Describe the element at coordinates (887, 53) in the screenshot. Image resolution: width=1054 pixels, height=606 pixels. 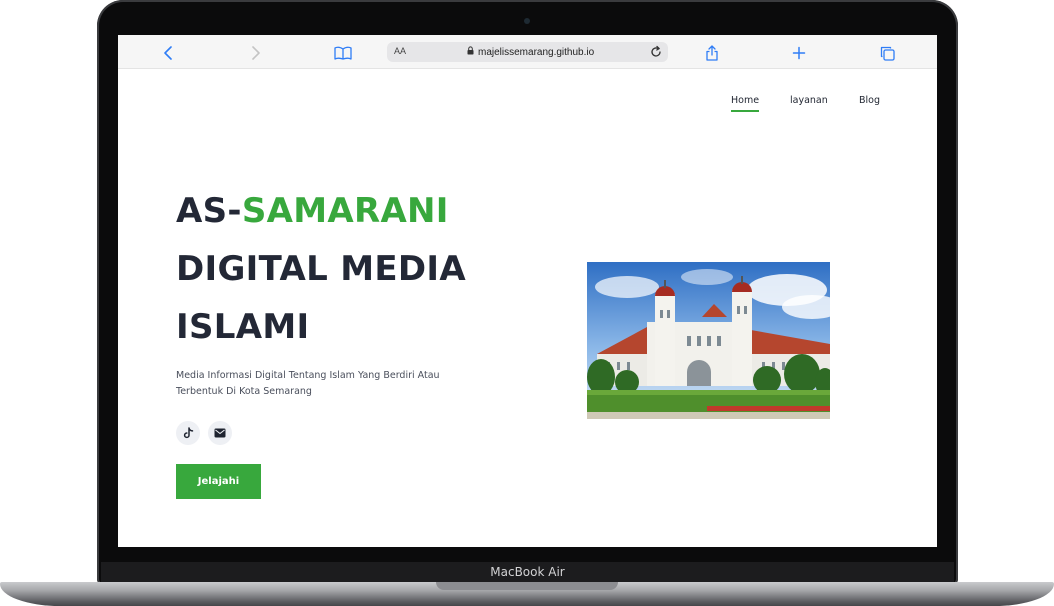
I see `tabs-icon` at that location.